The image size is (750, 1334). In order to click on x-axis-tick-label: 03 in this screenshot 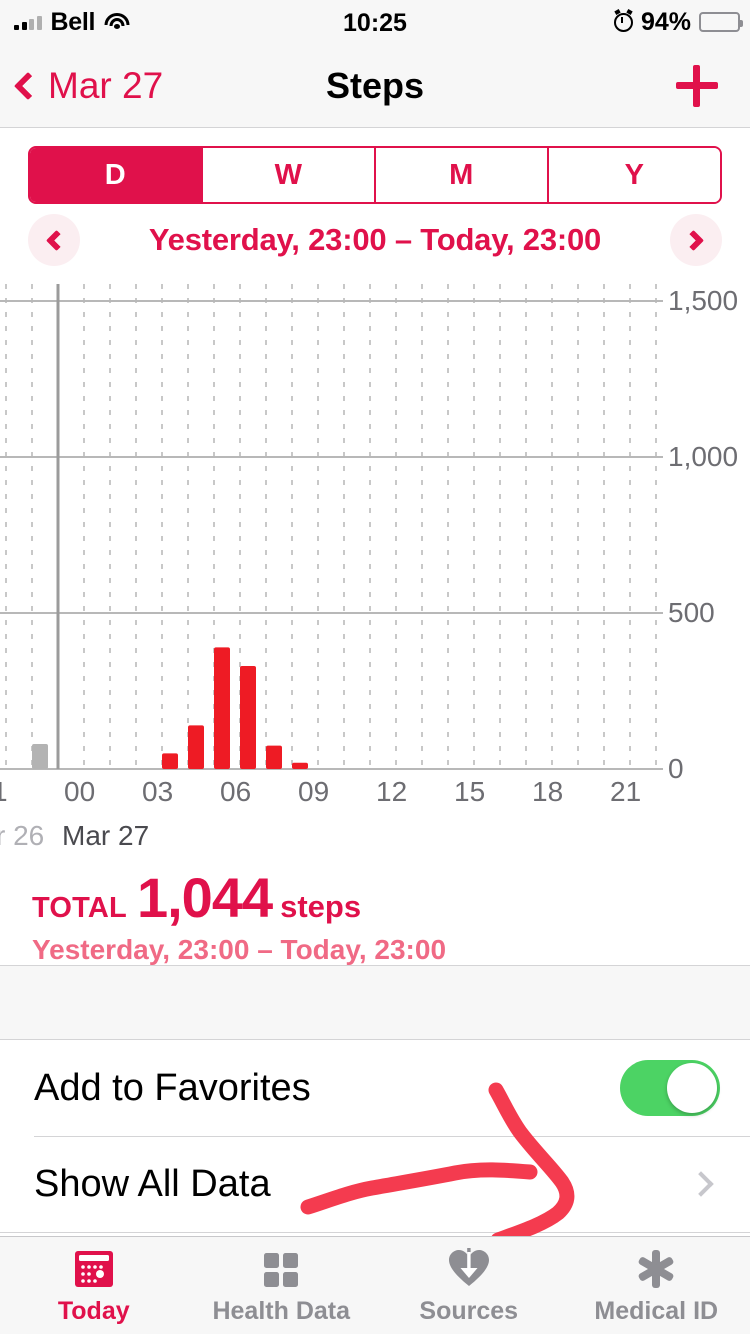, I will do `click(158, 791)`.